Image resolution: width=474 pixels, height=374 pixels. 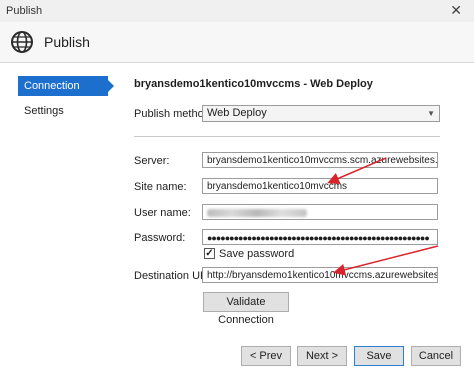 I want to click on divider, so click(x=287, y=136).